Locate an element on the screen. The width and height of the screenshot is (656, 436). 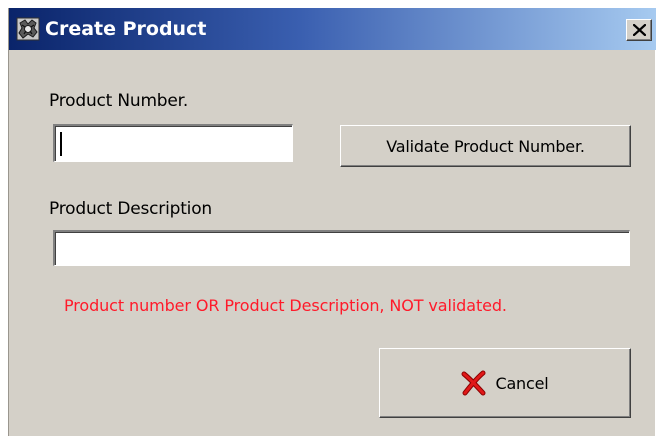
validate-product-number-button: Validate Product Number. is located at coordinates (485, 146).